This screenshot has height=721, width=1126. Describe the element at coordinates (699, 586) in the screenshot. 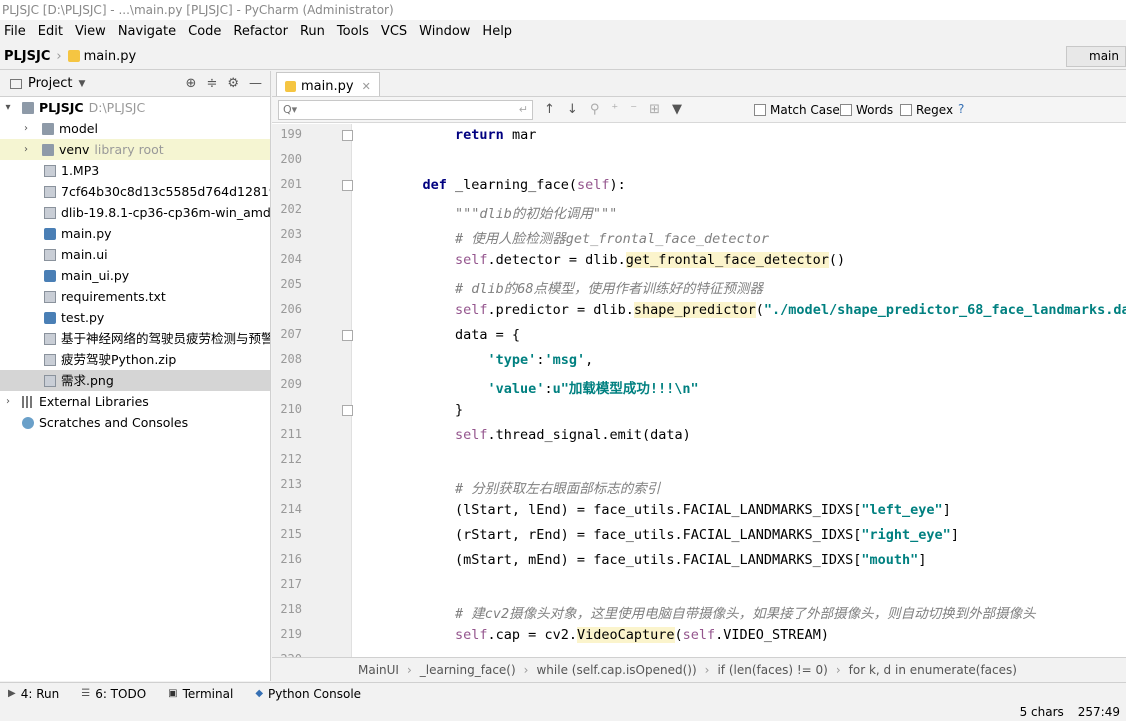

I see `code-line: 217` at that location.